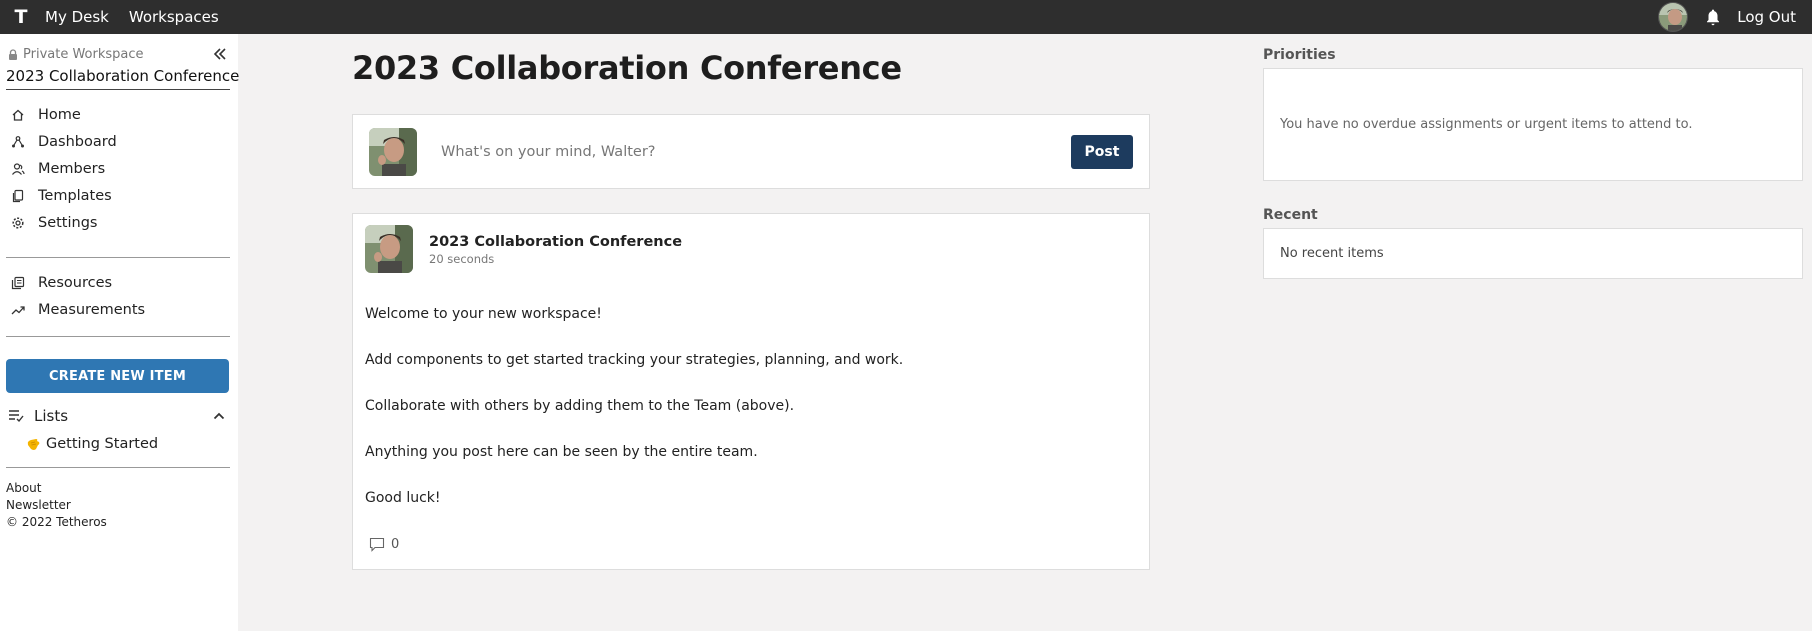 The height and width of the screenshot is (631, 1812). I want to click on about-link: About, so click(118, 488).